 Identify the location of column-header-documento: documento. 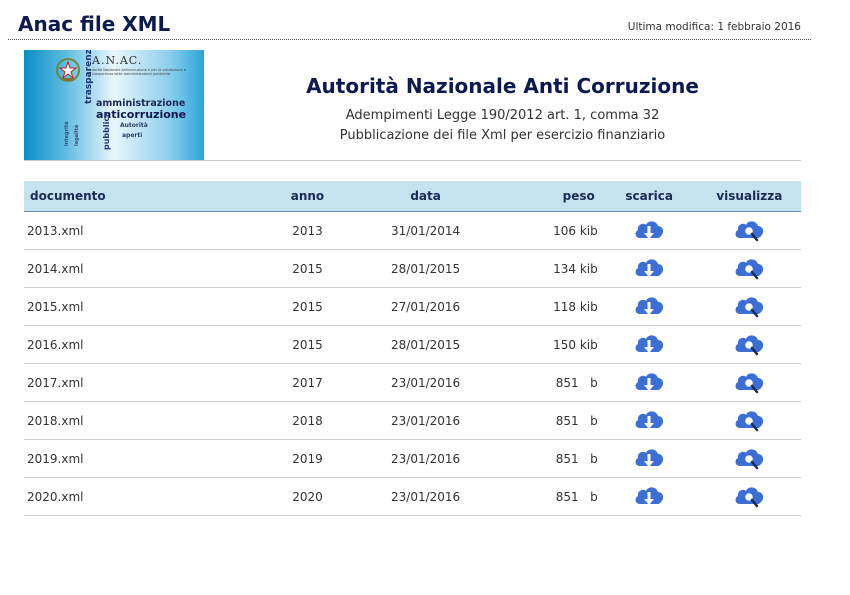
(143, 196).